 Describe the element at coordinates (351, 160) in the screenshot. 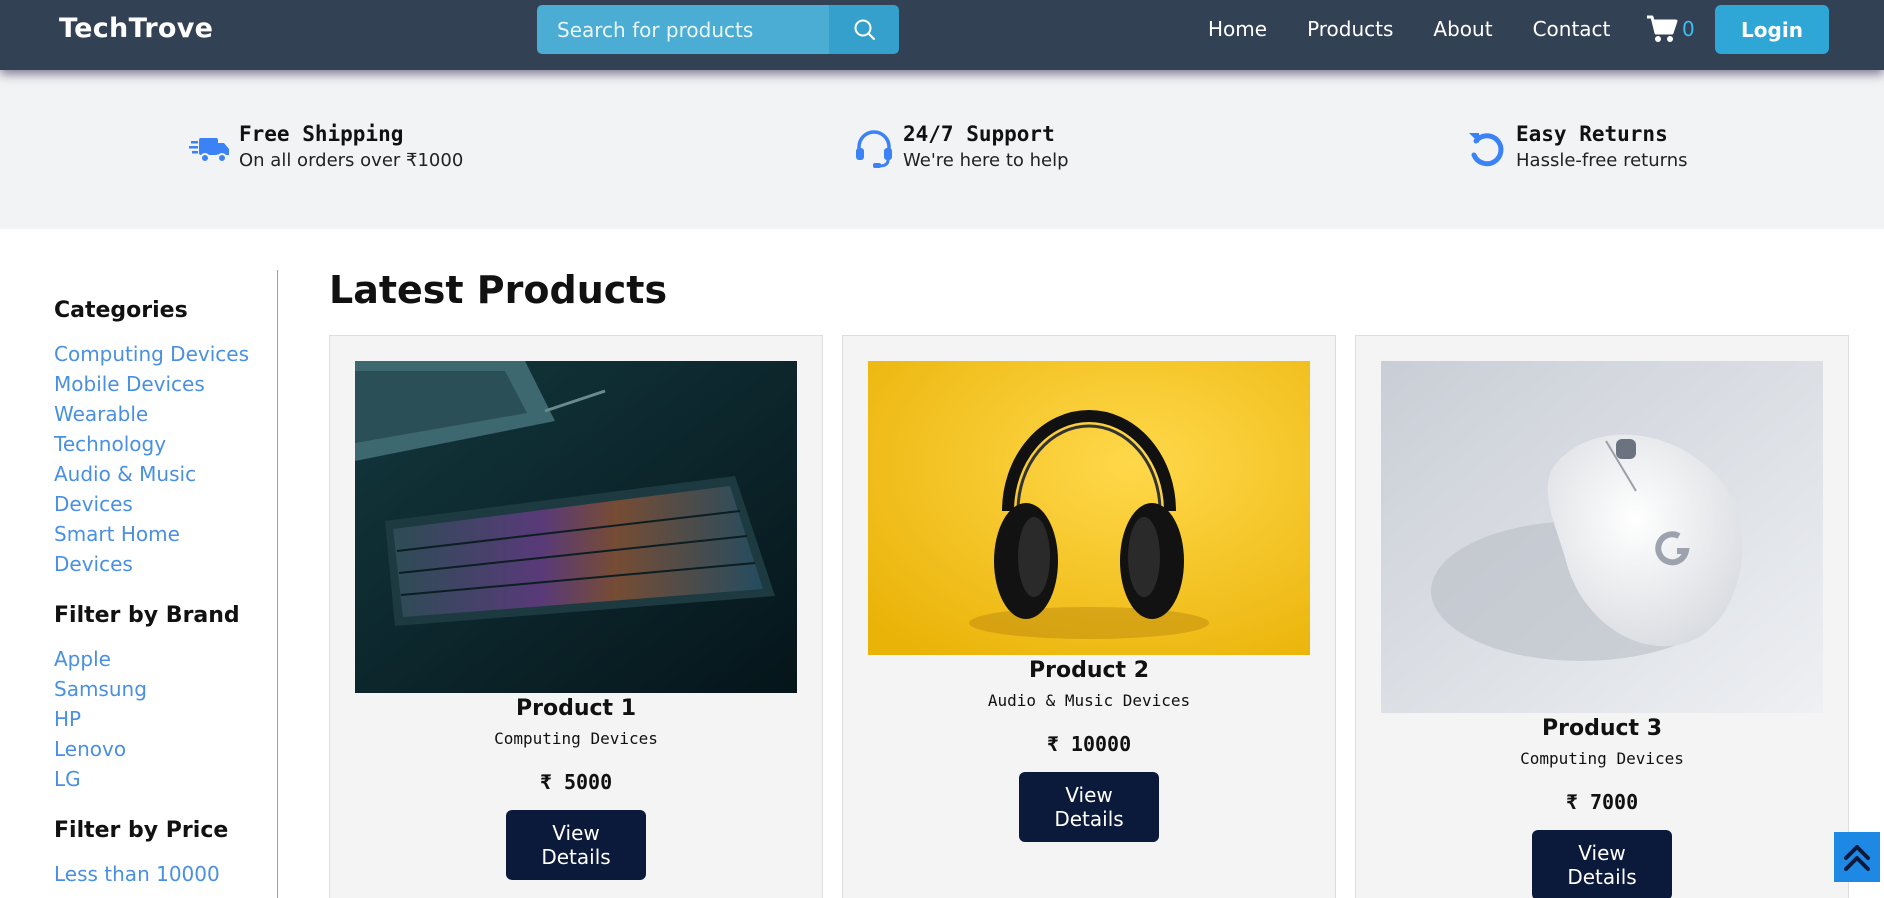

I see `feature-subtitle: On all orders over ₹1000` at that location.